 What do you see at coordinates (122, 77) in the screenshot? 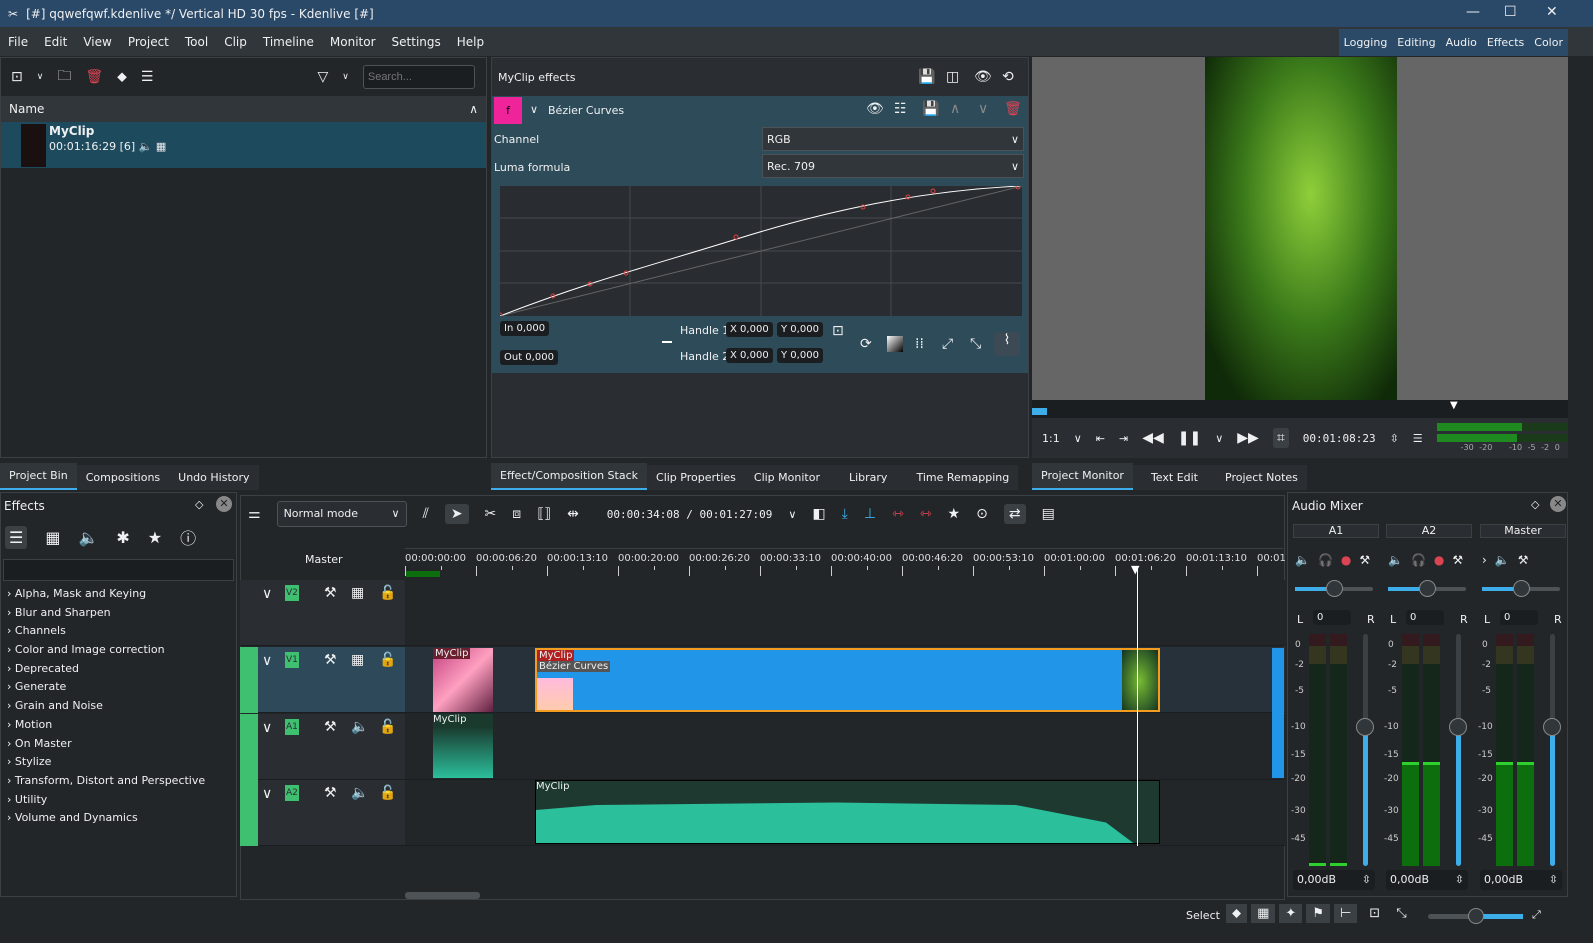
I see `tag-icon: ⬥` at bounding box center [122, 77].